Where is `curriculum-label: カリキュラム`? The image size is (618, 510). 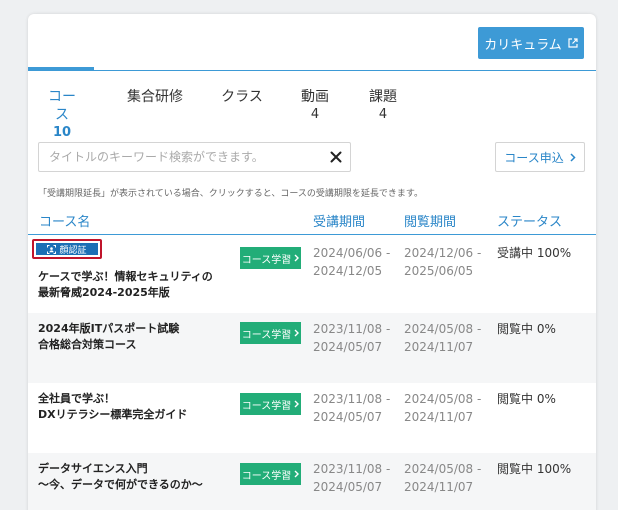 curriculum-label: カリキュラム is located at coordinates (523, 45).